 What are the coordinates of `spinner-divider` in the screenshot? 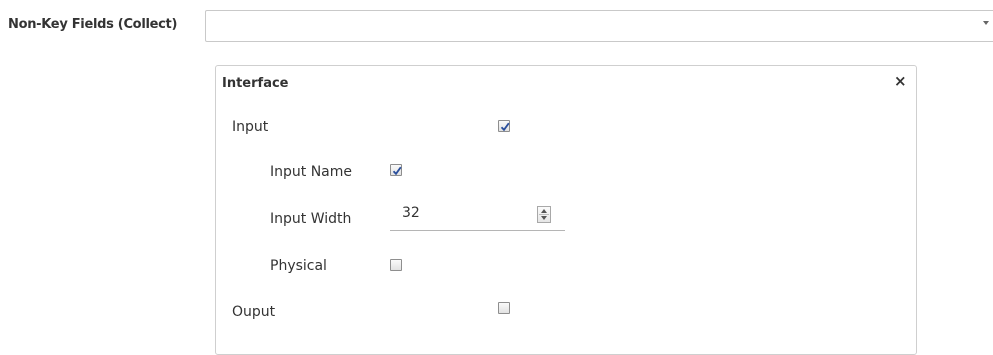 It's located at (544, 214).